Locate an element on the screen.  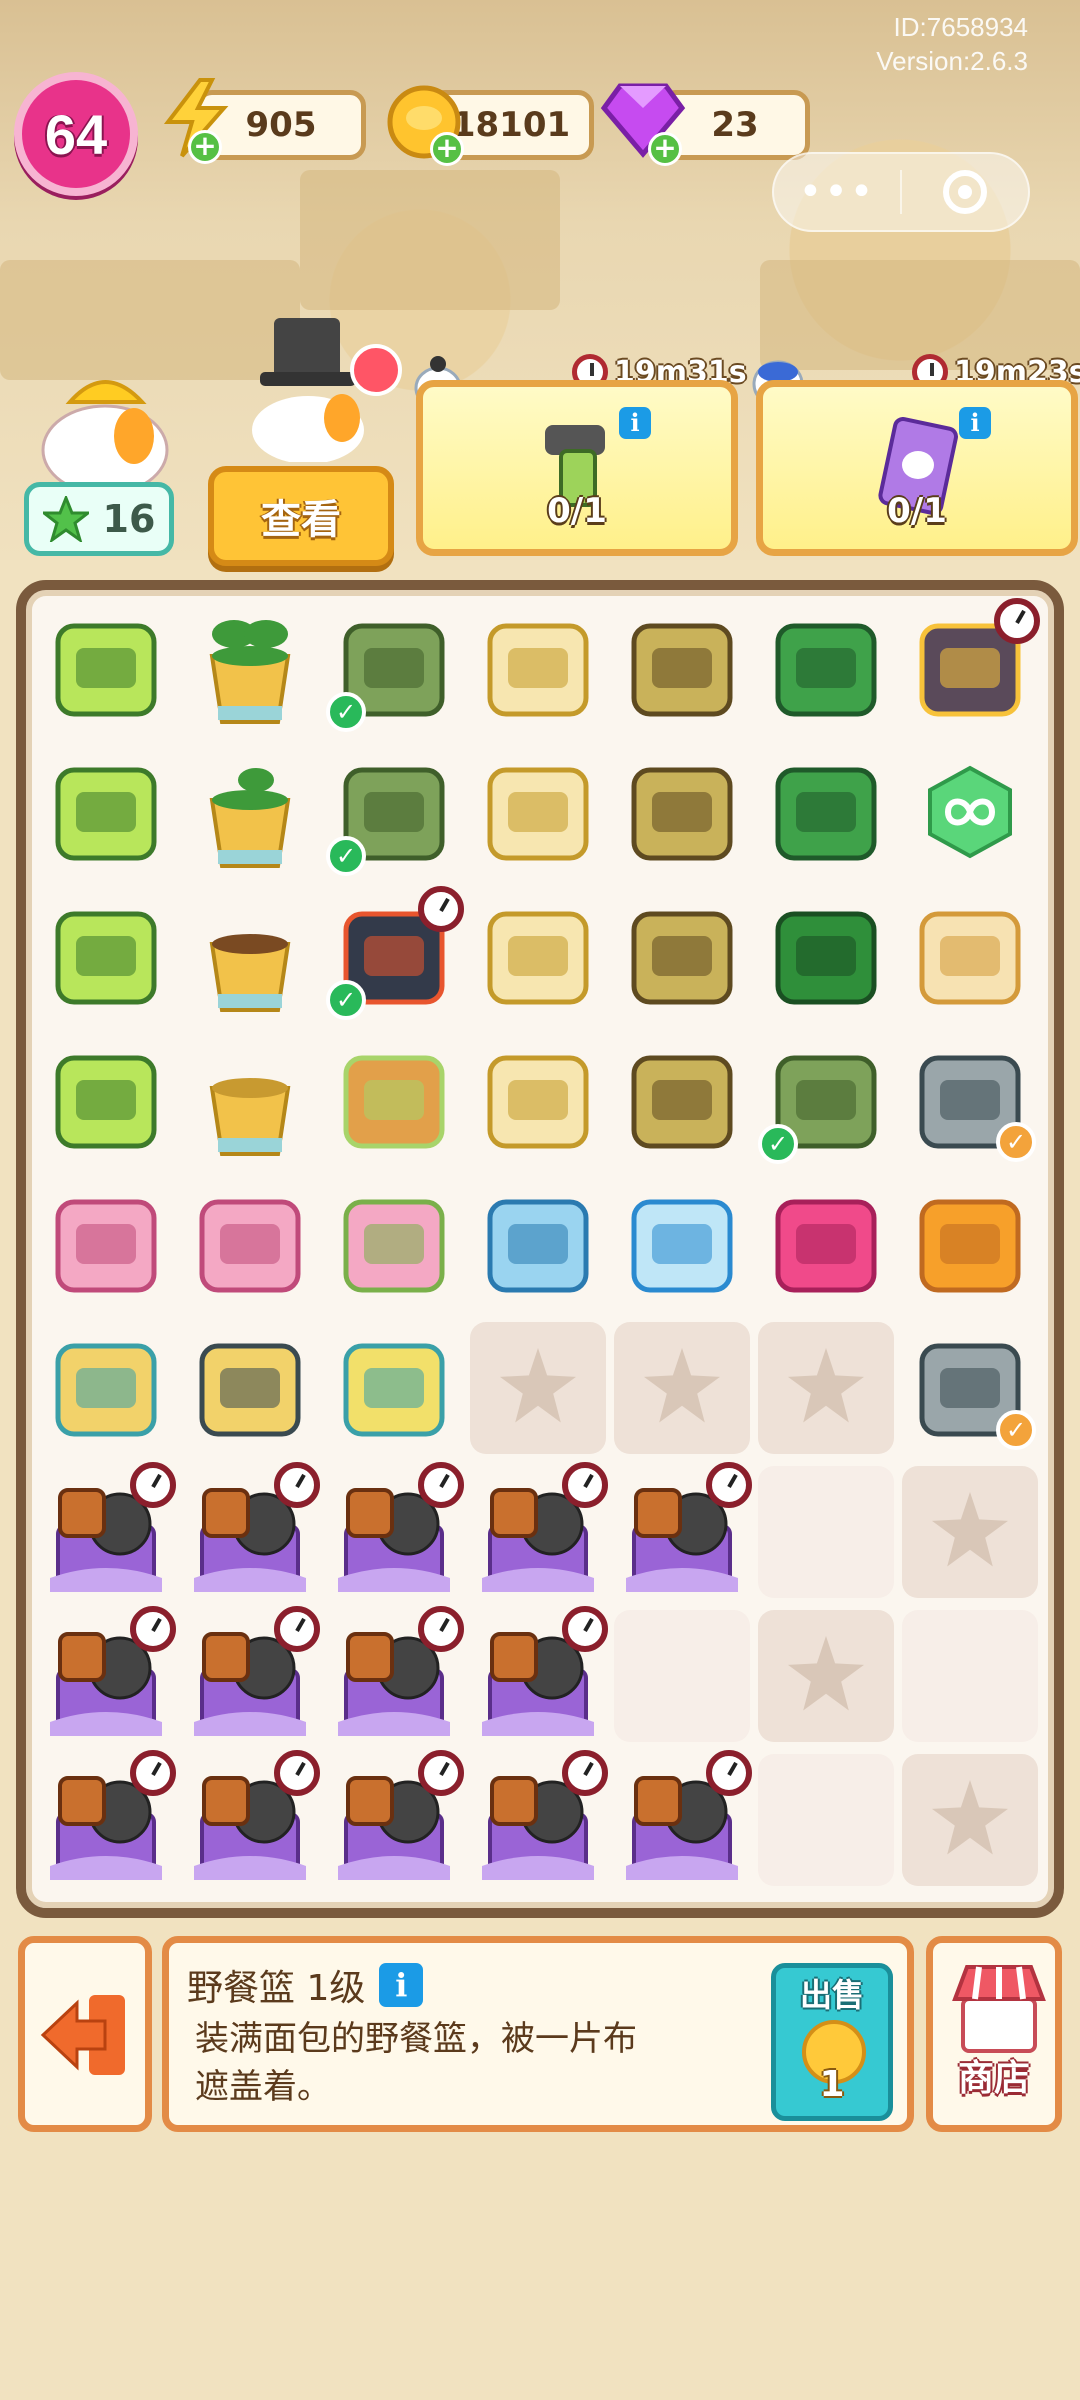
basket-dumbbell-icon is located at coordinates (394, 1390).